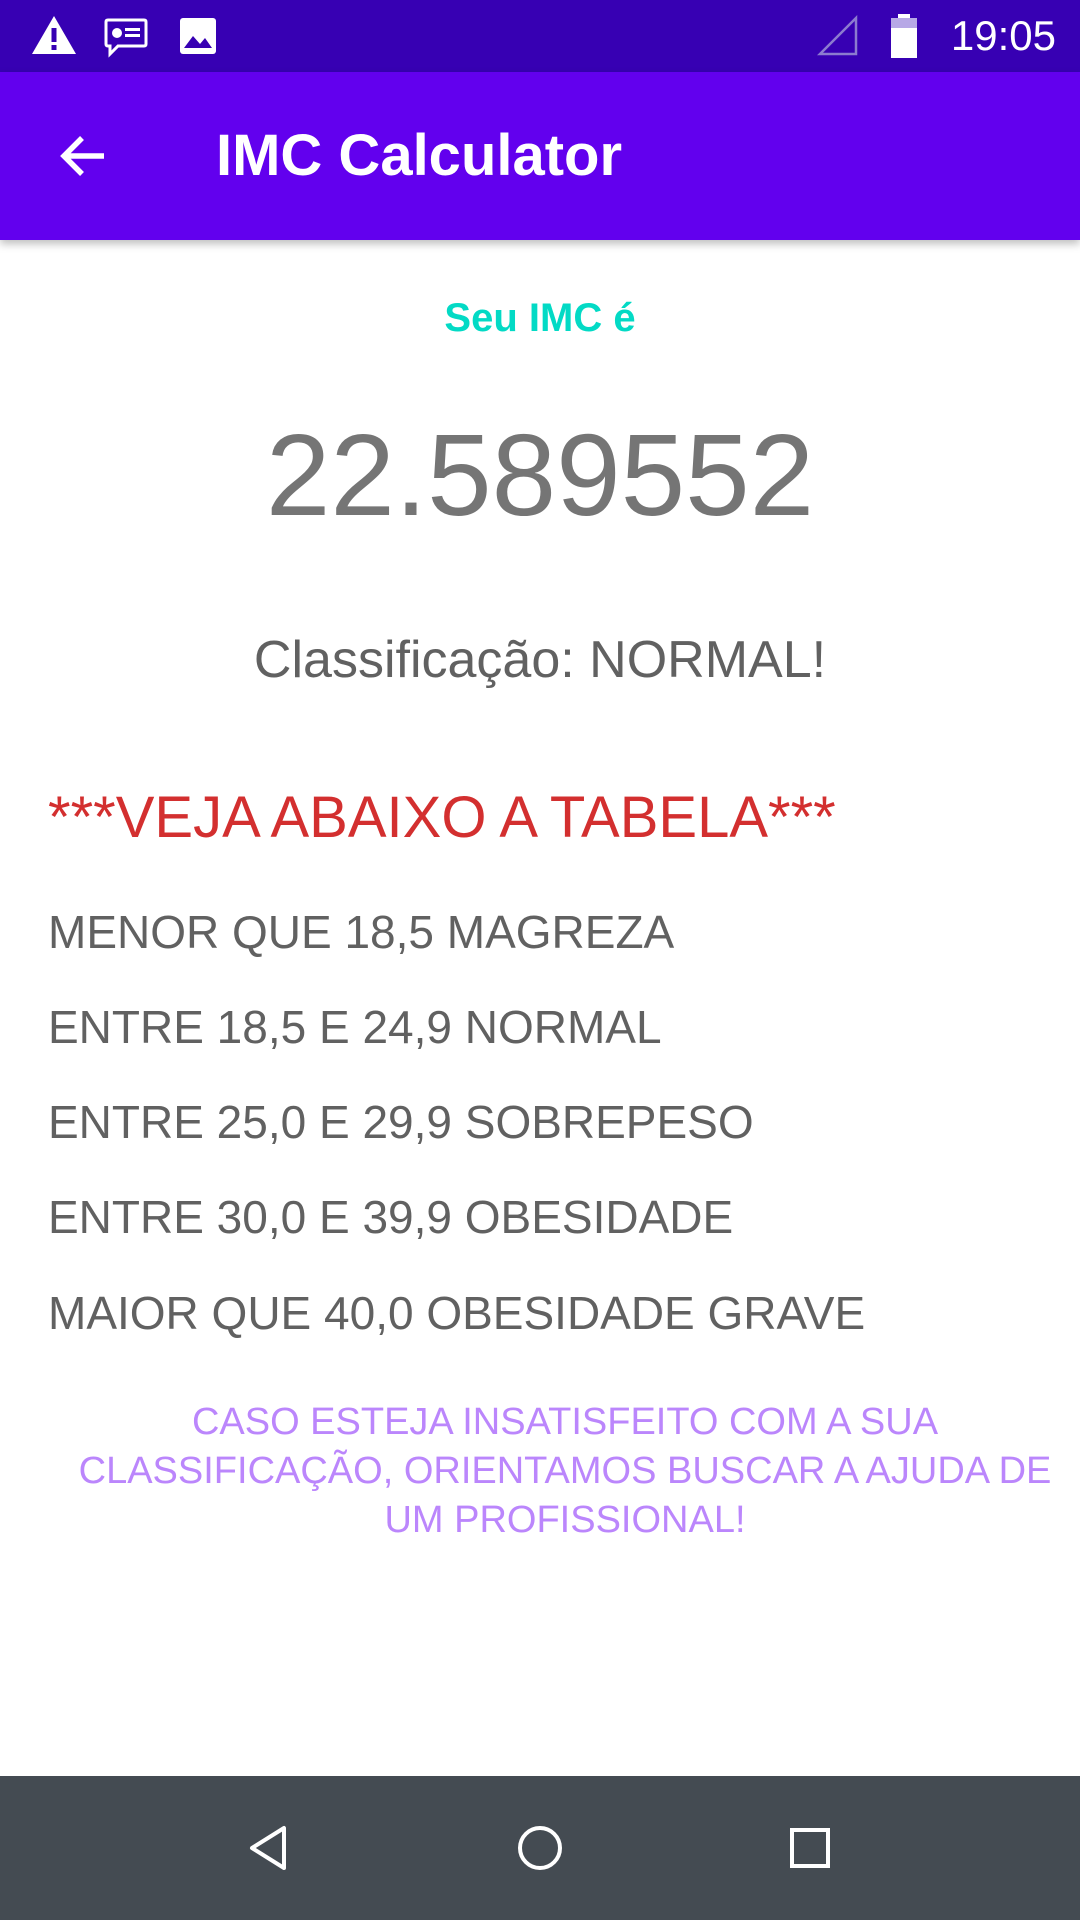 Image resolution: width=1080 pixels, height=1920 pixels. I want to click on status-bar: 19:05, so click(540, 36).